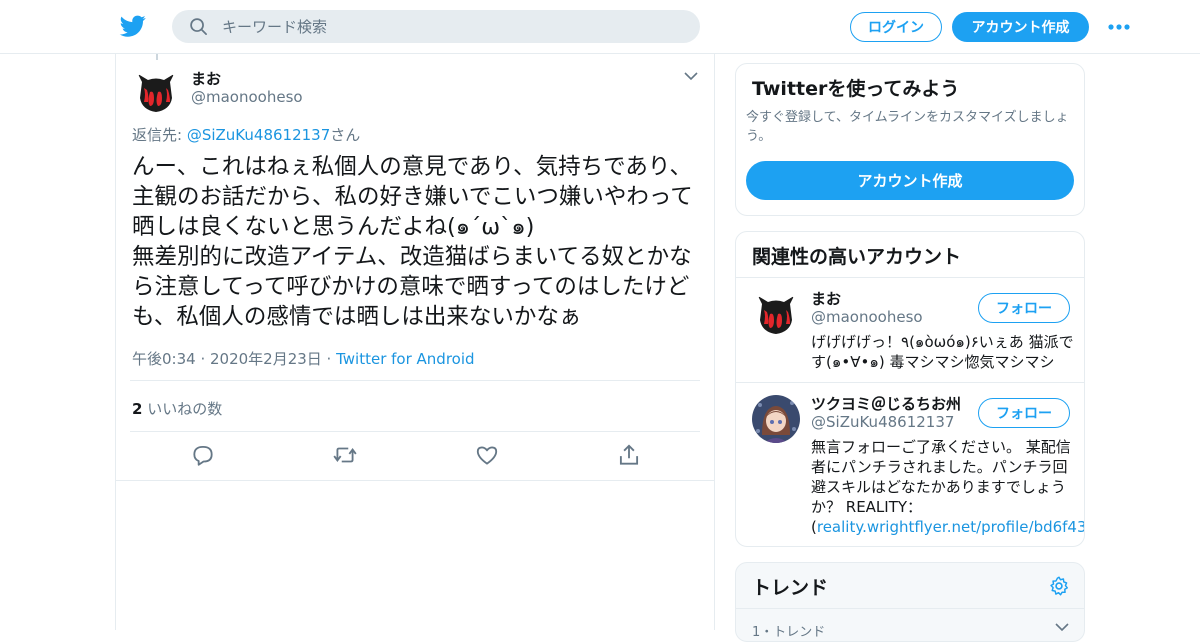  I want to click on signup-card-title: Twitterを使ってみよう, so click(856, 89).